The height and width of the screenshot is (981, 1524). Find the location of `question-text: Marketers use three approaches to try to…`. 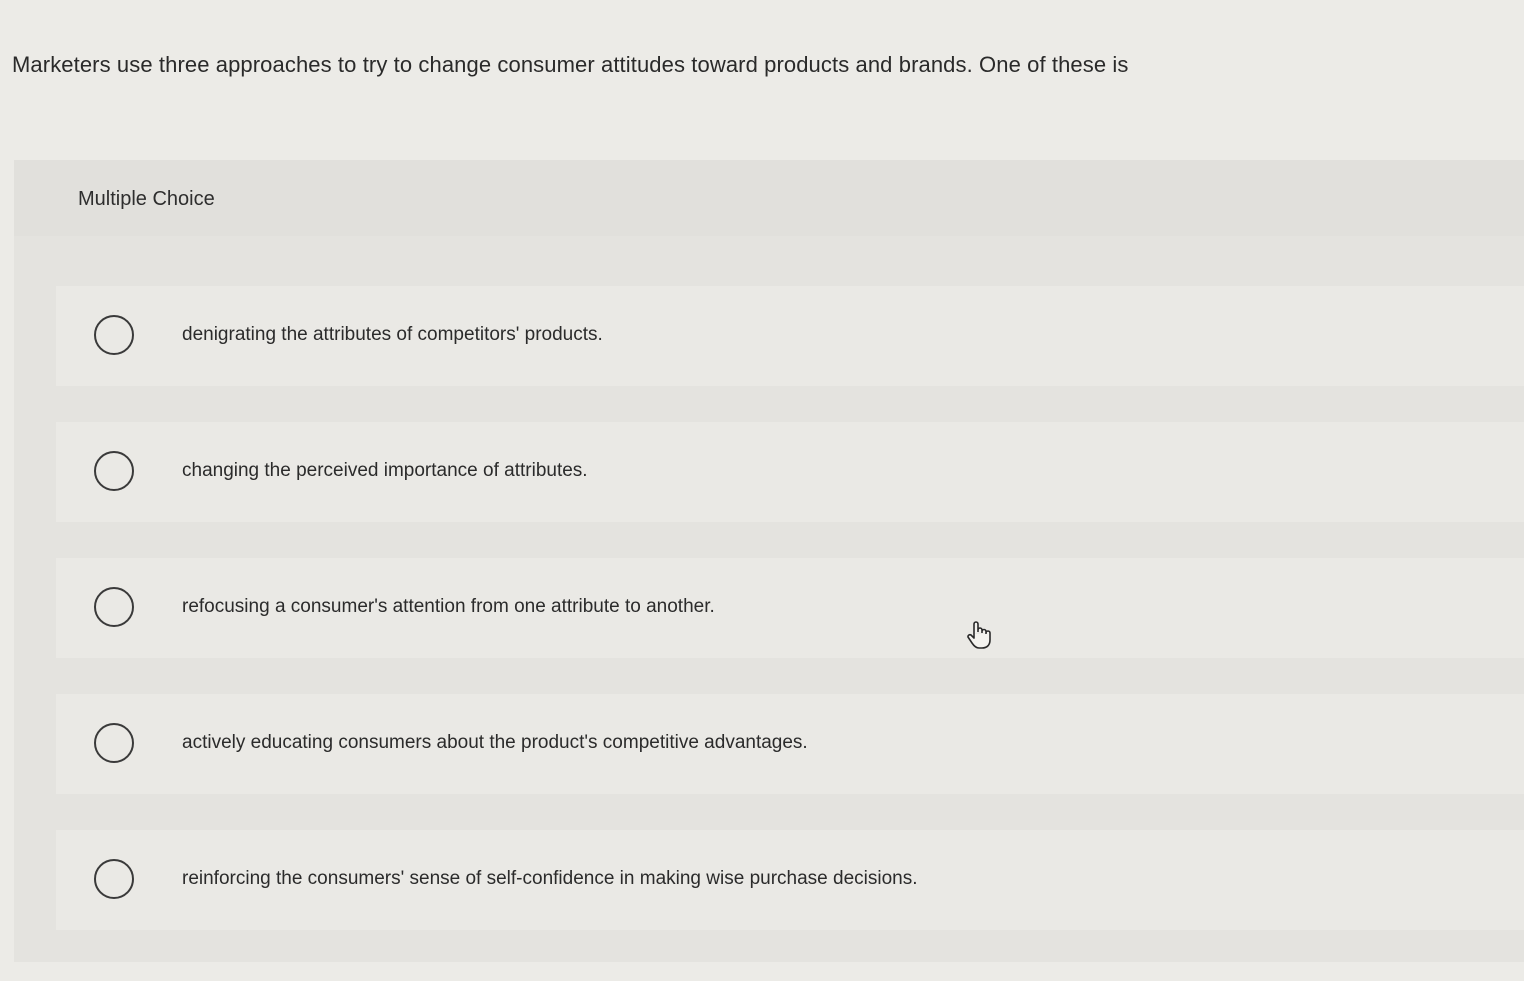

question-text: Marketers use three approaches to try to… is located at coordinates (570, 64).